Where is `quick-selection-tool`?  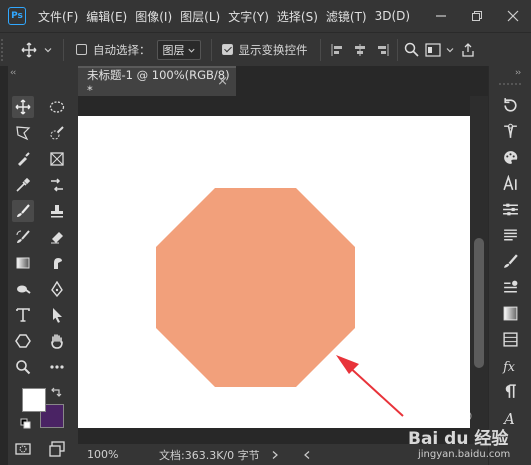
quick-selection-tool is located at coordinates (57, 133).